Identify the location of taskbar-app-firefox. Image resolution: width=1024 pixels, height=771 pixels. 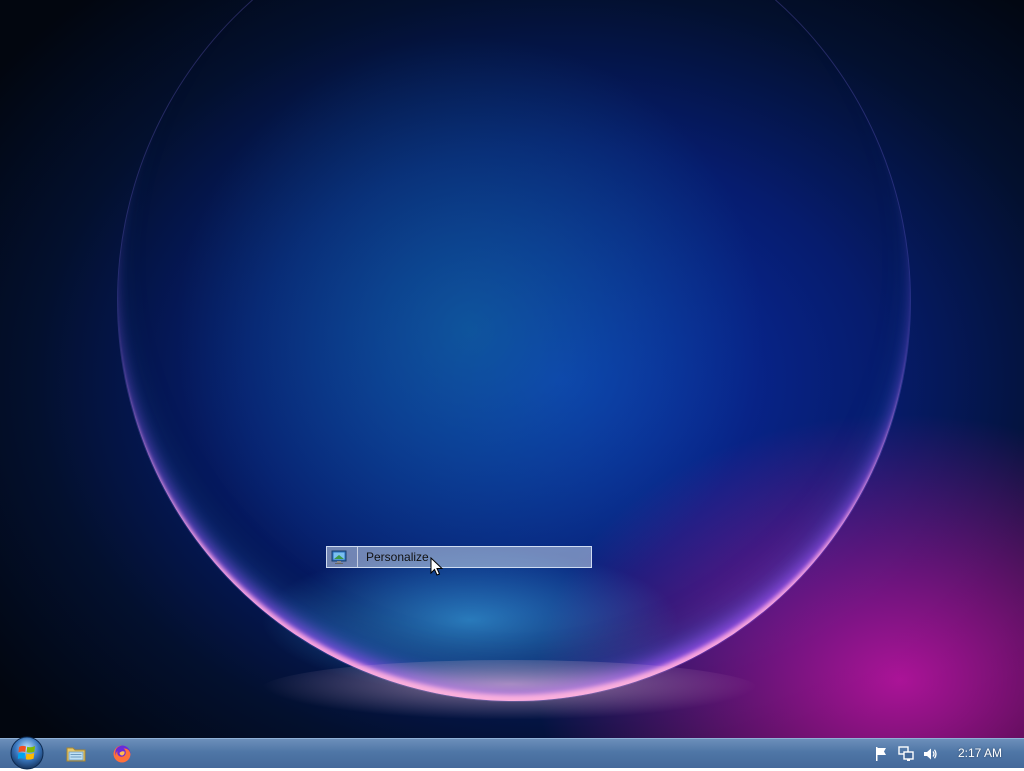
(122, 754).